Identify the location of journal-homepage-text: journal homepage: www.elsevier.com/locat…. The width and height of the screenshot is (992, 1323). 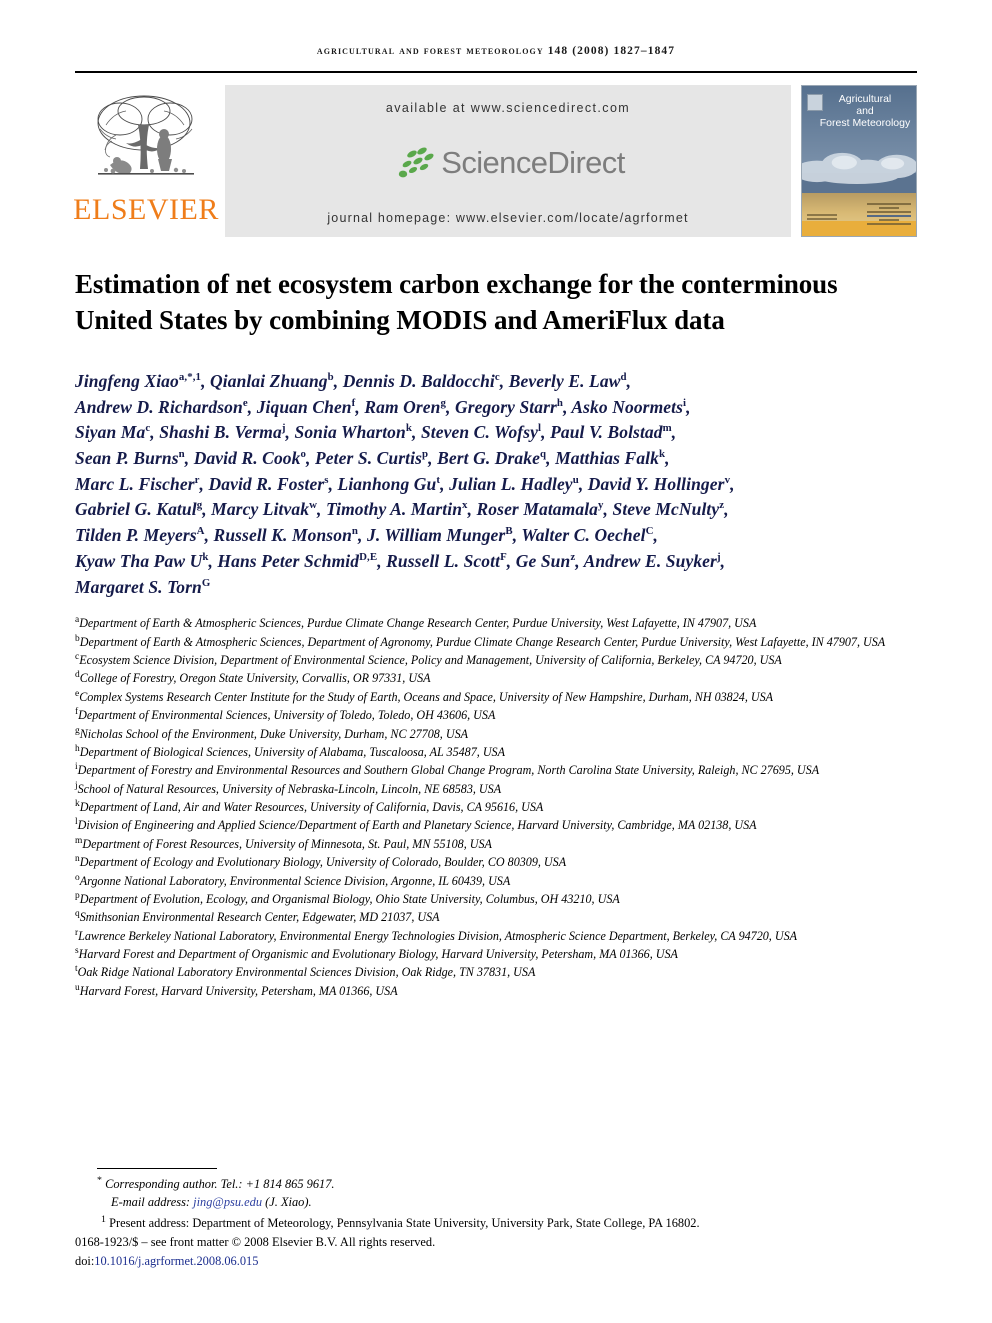
(508, 218).